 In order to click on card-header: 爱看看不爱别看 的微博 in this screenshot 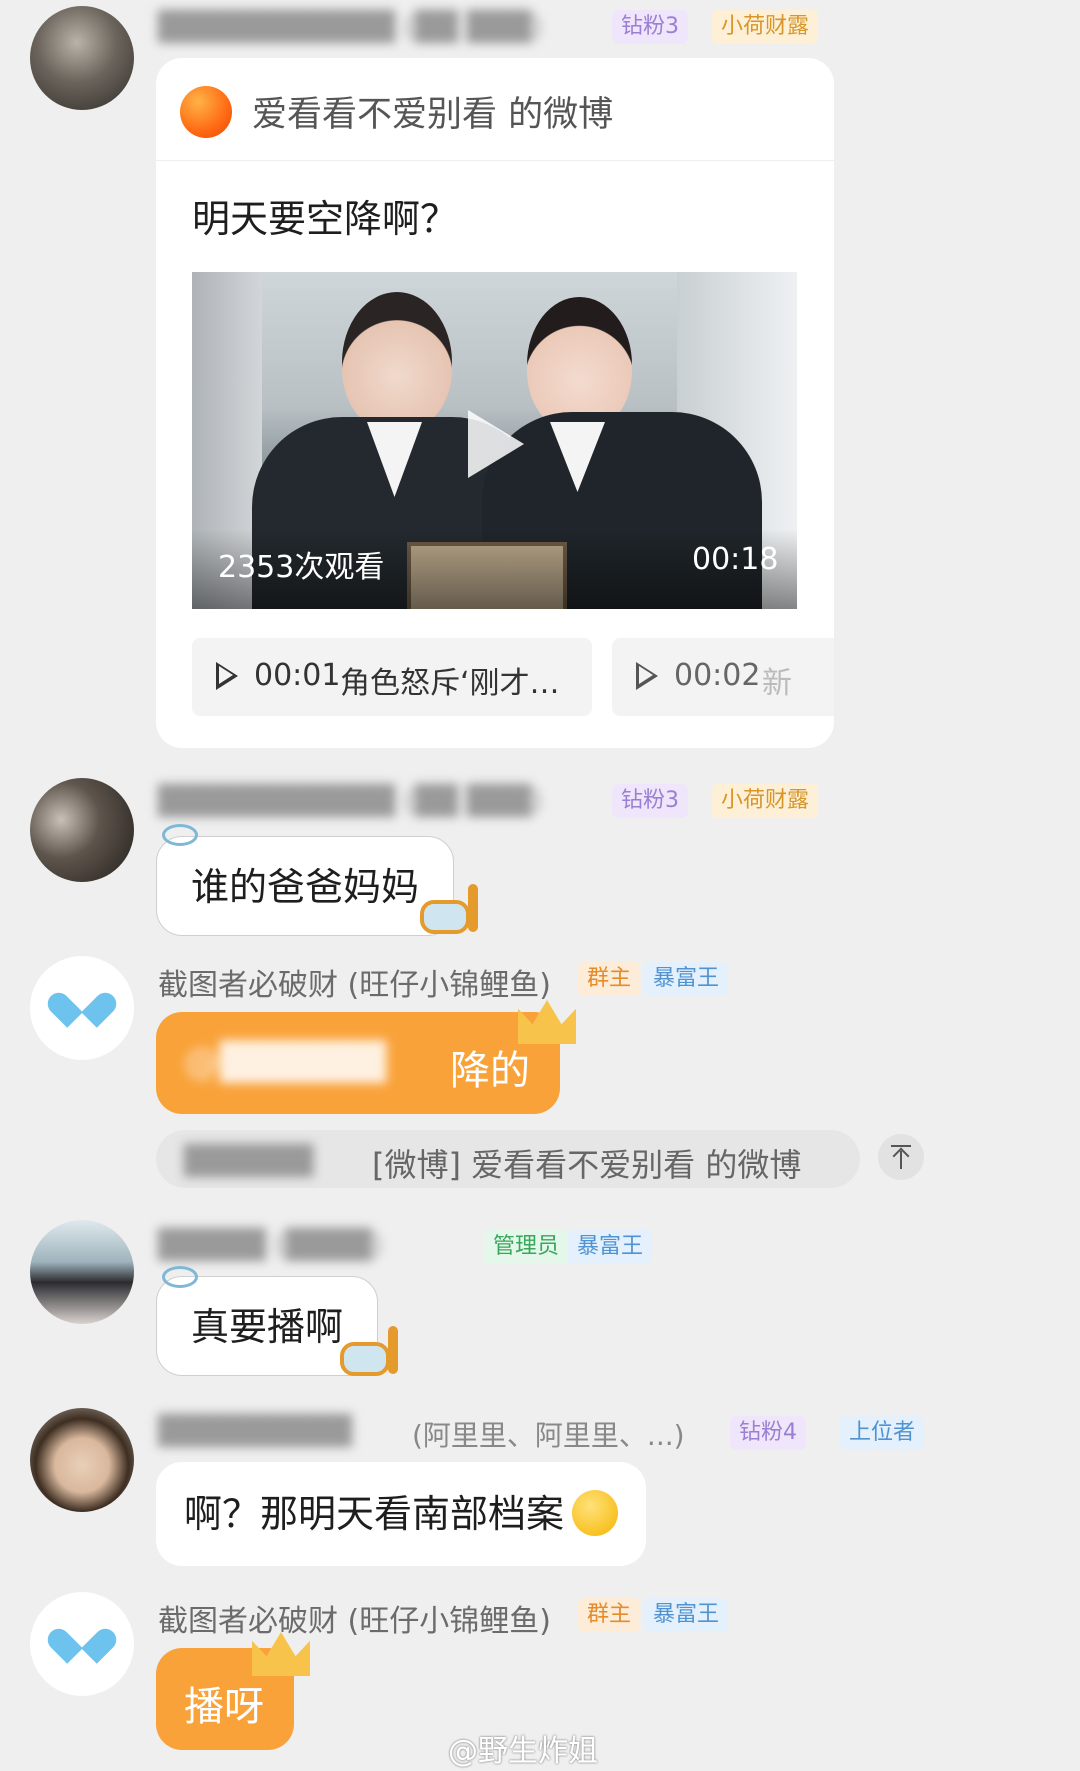, I will do `click(495, 109)`.